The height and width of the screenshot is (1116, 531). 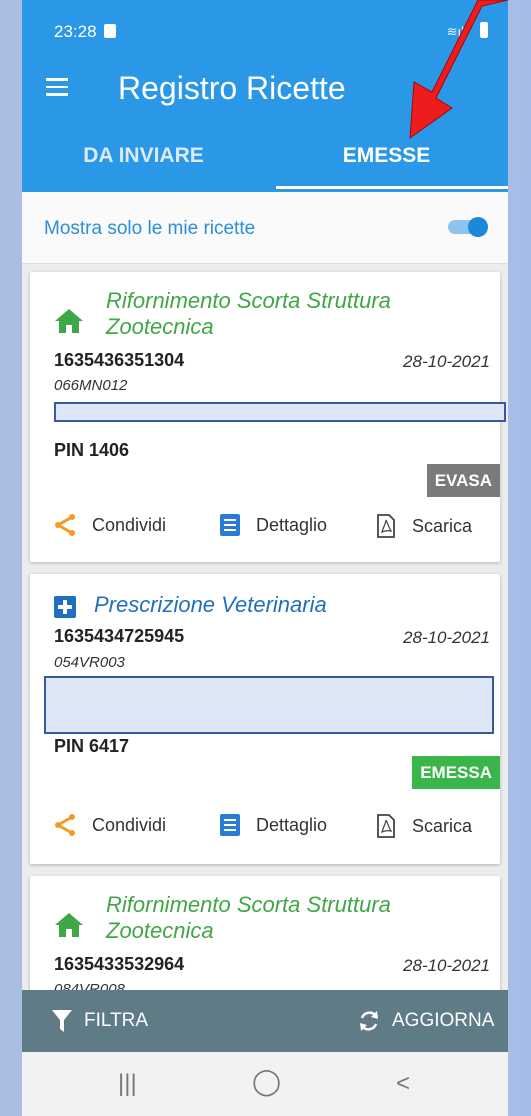 I want to click on card-code: 1635433532964, so click(x=119, y=964).